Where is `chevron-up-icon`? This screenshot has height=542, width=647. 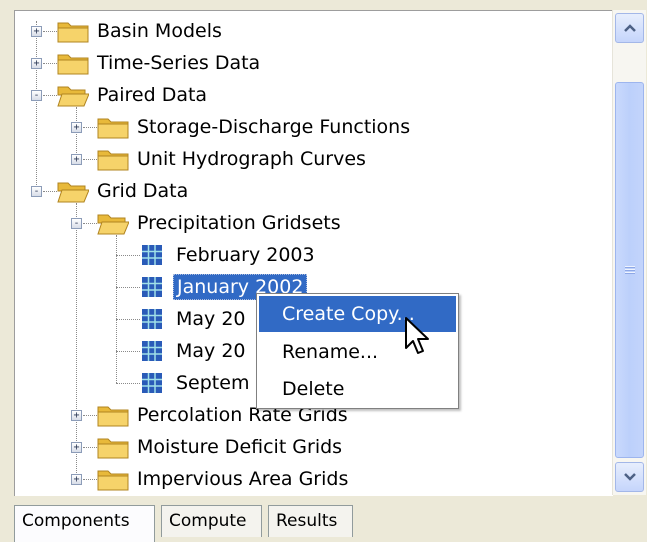 chevron-up-icon is located at coordinates (629, 28).